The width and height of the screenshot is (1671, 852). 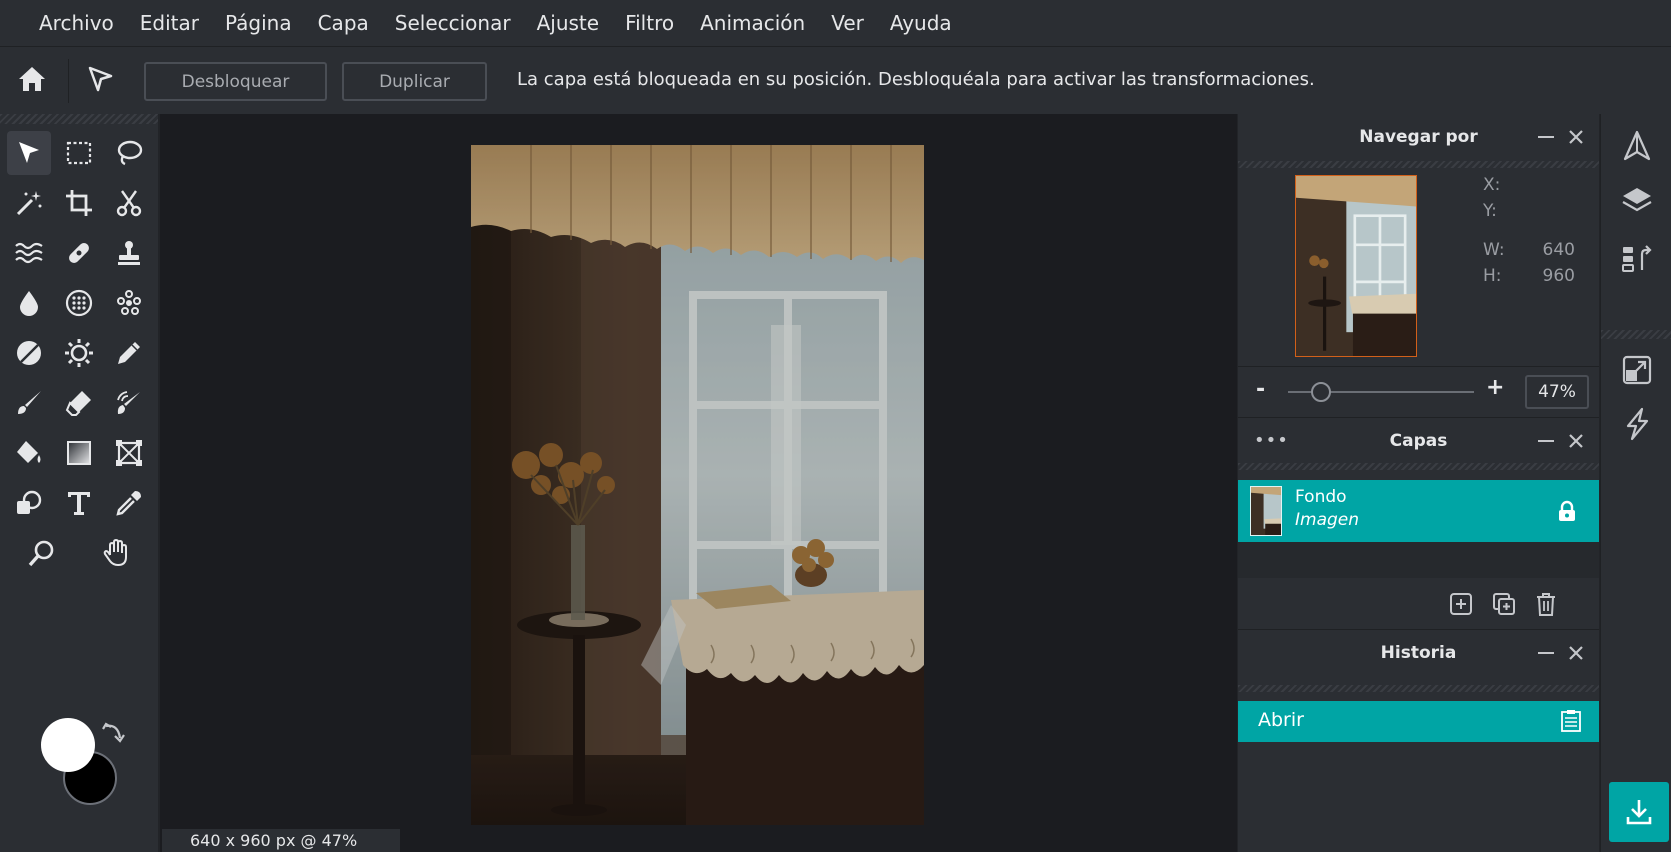 What do you see at coordinates (754, 23) in the screenshot?
I see `menu-animacion: Animación` at bounding box center [754, 23].